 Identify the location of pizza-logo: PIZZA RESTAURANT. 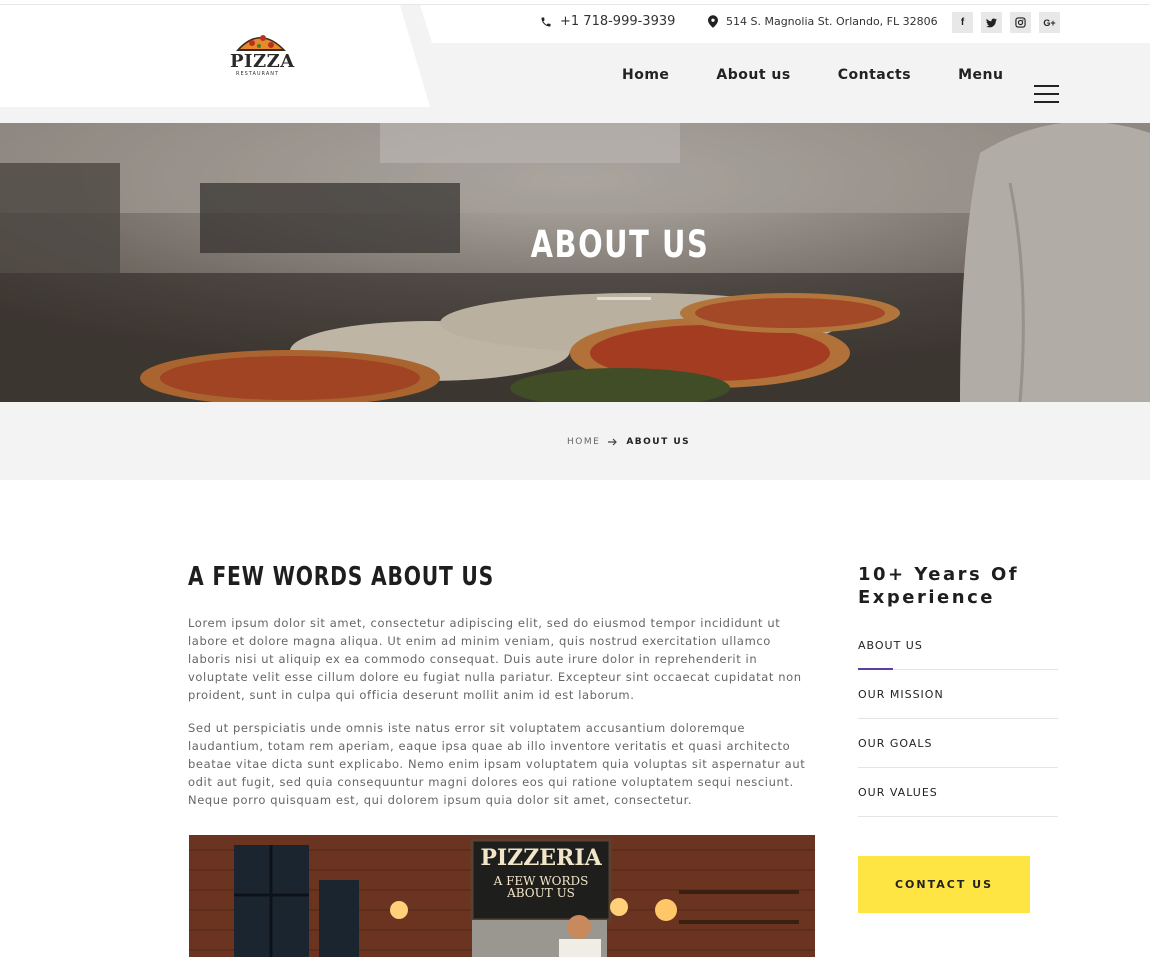
(261, 54).